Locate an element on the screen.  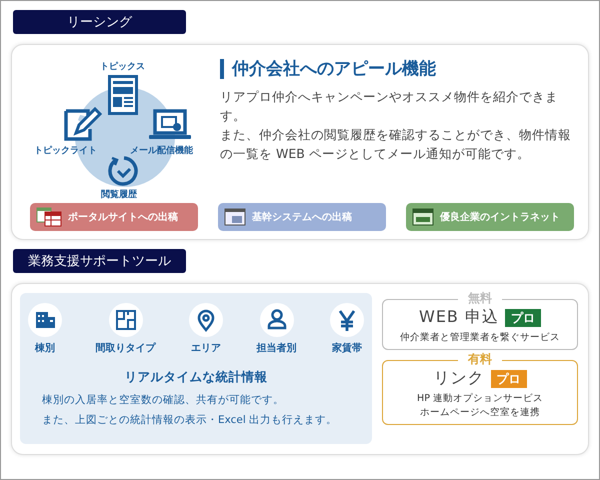
stat-label: 間取りタイプ is located at coordinates (126, 348).